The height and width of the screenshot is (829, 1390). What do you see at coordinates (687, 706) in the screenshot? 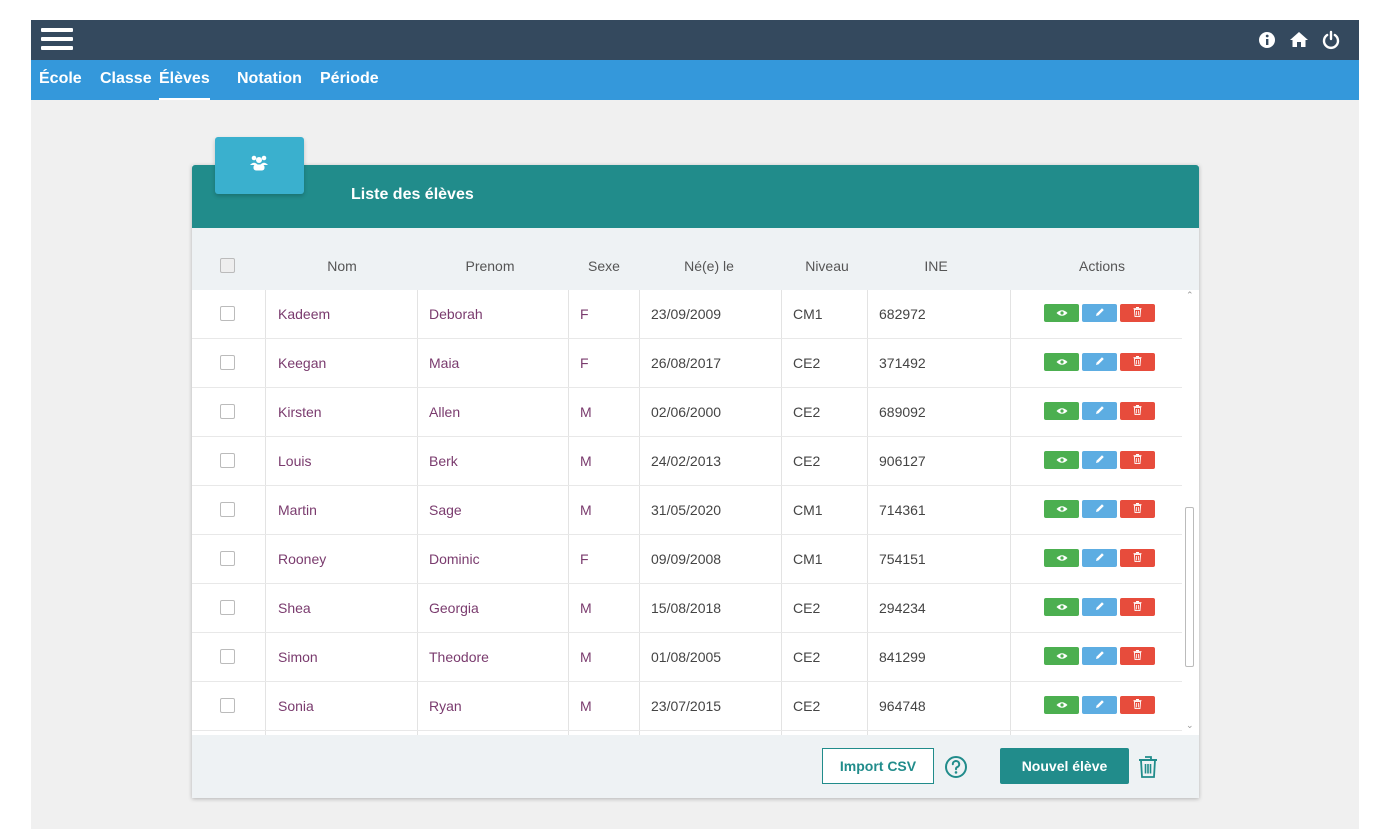
I see `table-row: Sonia Ryan M 23/07/2015 CE2 964748` at bounding box center [687, 706].